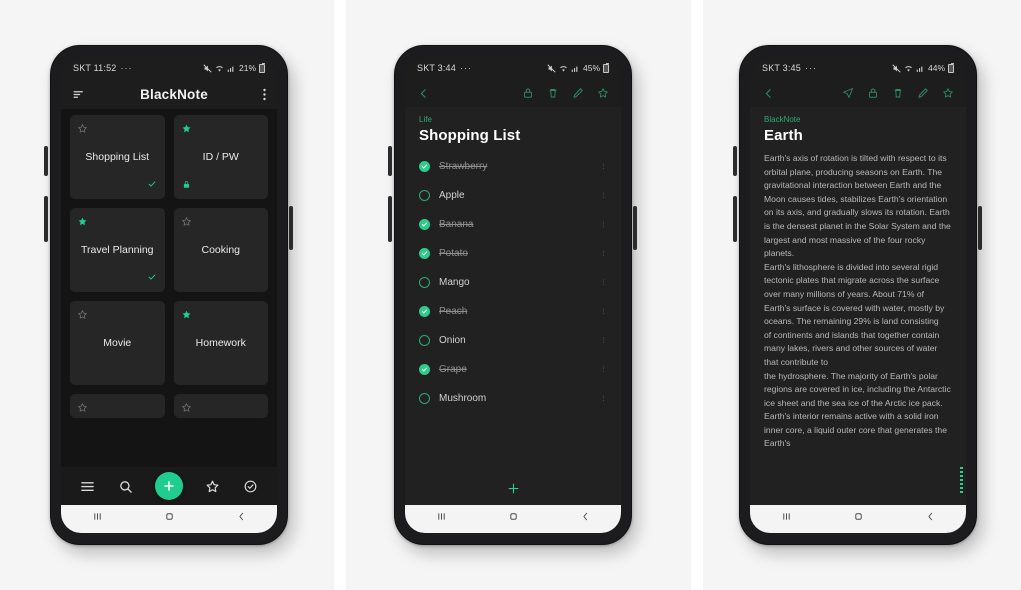 This screenshot has width=1021, height=590. I want to click on checklist-item: Grape ⋮, so click(513, 369).